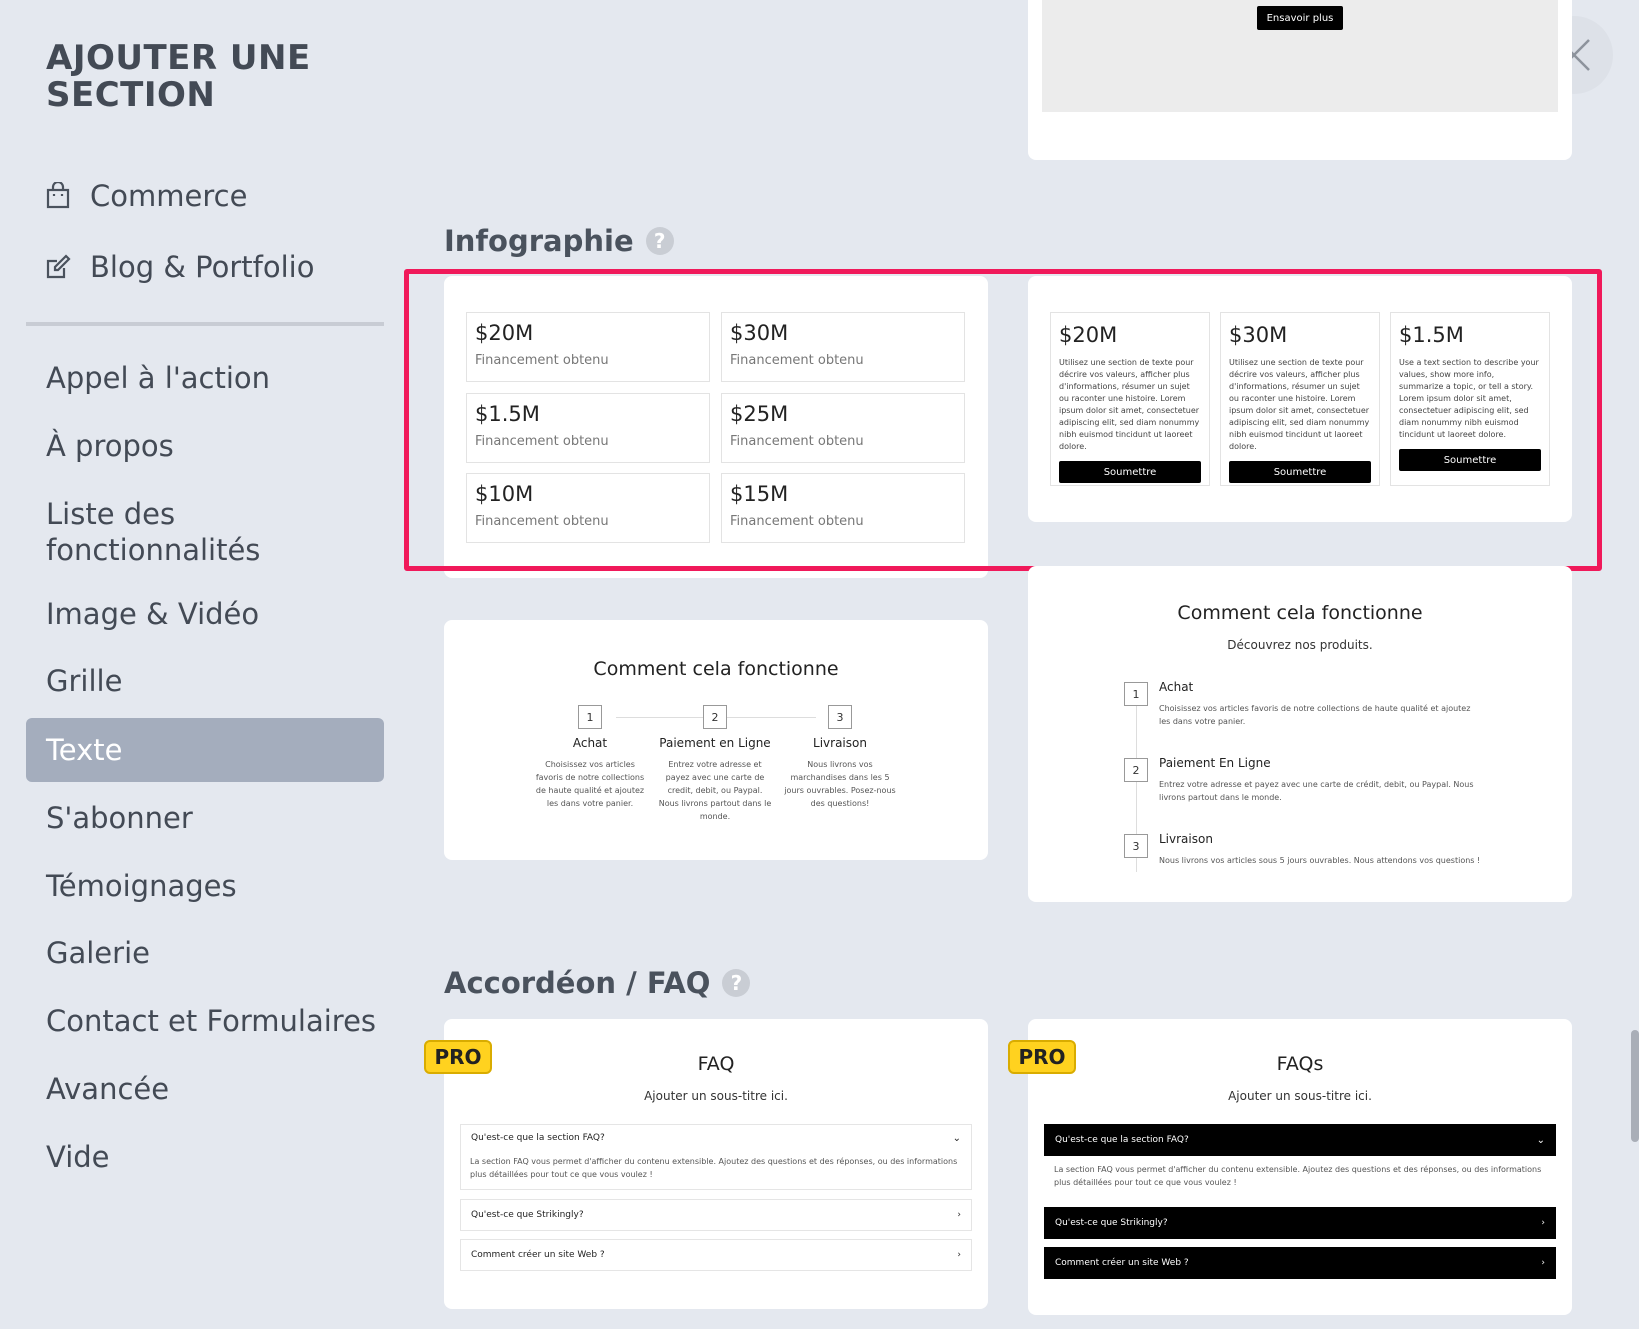  Describe the element at coordinates (538, 1255) in the screenshot. I see `faq-question: Comment créer un site Web ?` at that location.